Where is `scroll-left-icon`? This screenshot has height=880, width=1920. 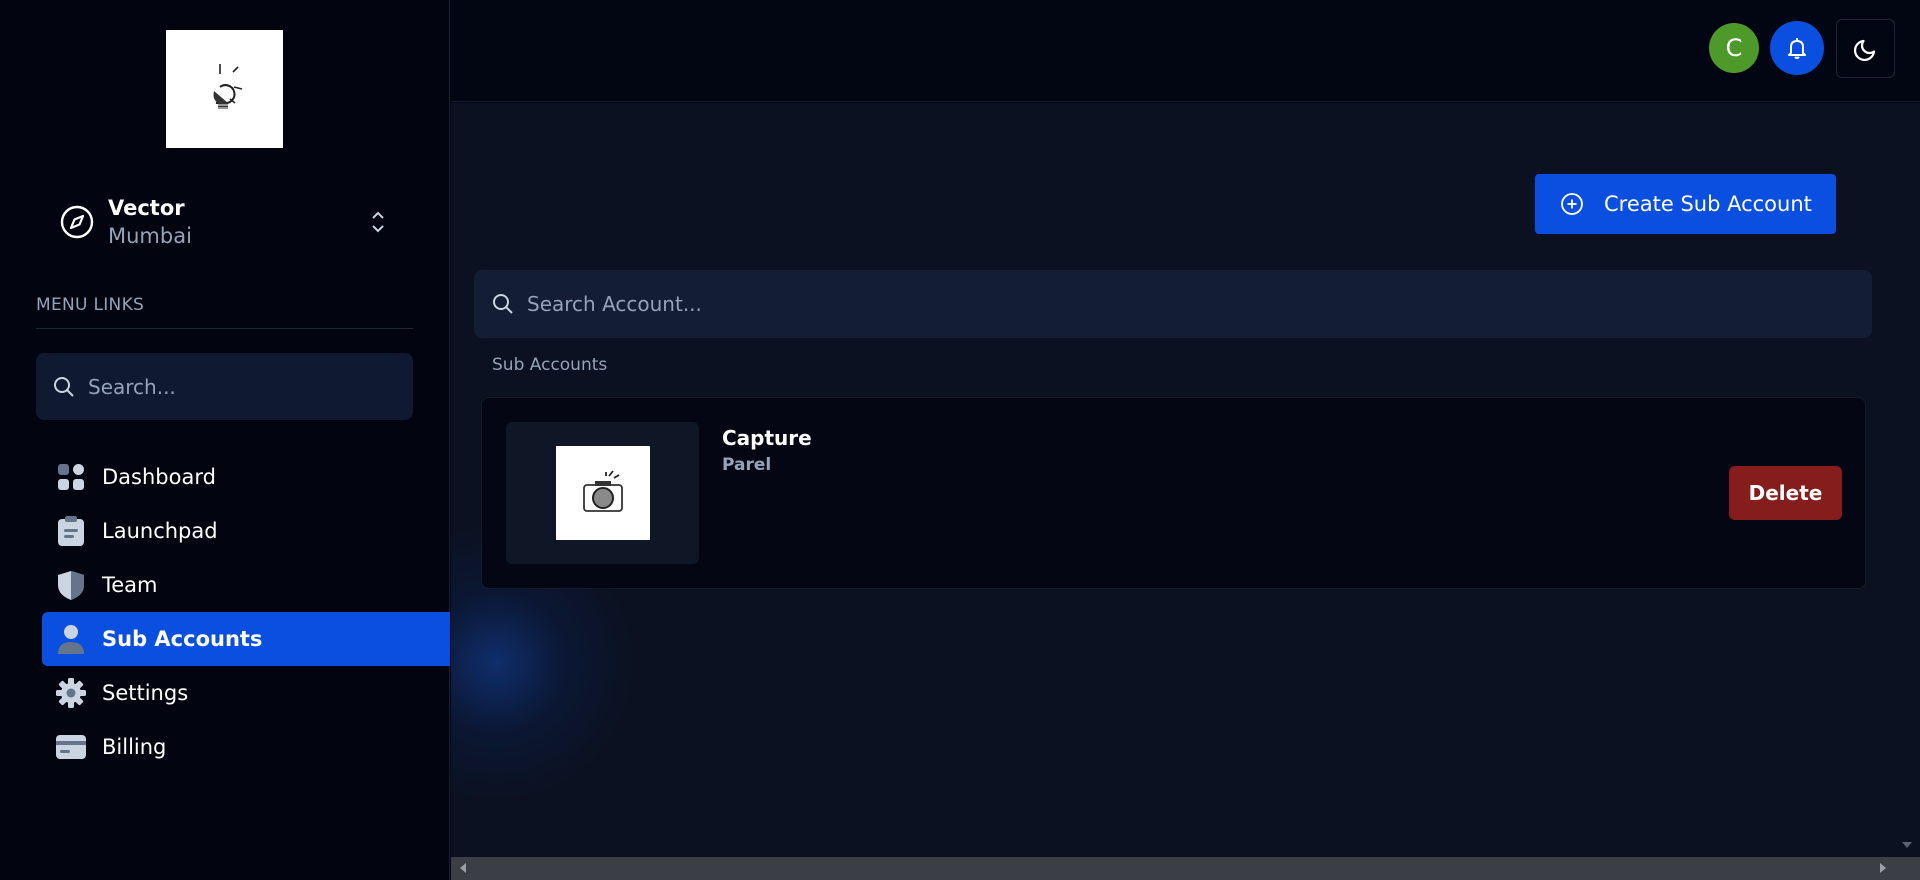
scroll-left-icon is located at coordinates (463, 868).